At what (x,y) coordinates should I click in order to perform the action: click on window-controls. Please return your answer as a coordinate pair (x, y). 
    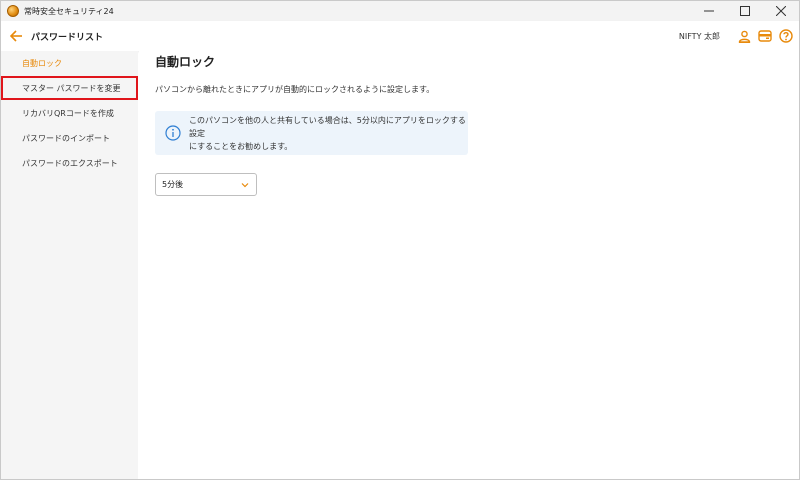
    Looking at the image, I should click on (745, 11).